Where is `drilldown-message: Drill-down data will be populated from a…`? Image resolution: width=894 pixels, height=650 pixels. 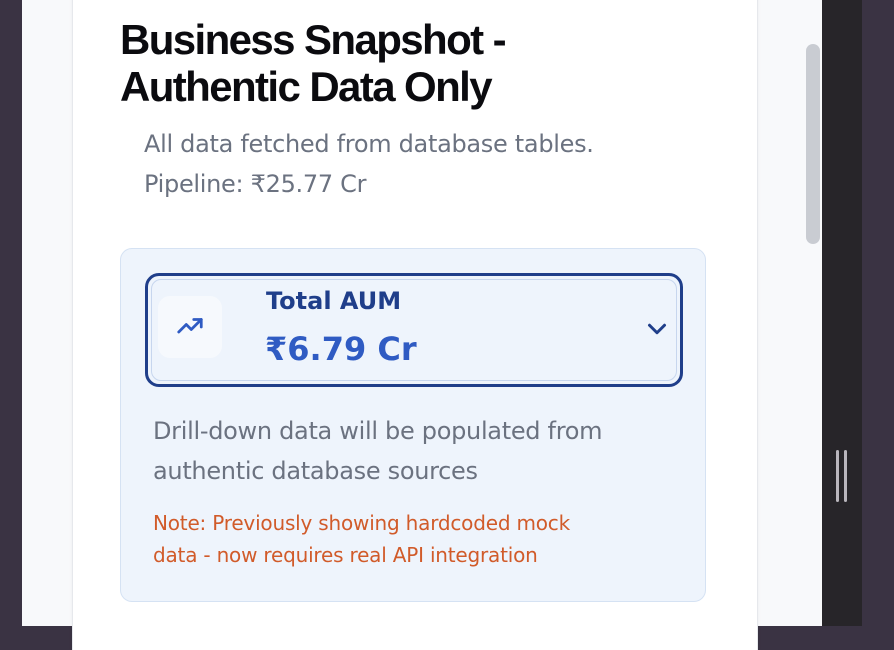 drilldown-message: Drill-down data will be populated from a… is located at coordinates (423, 451).